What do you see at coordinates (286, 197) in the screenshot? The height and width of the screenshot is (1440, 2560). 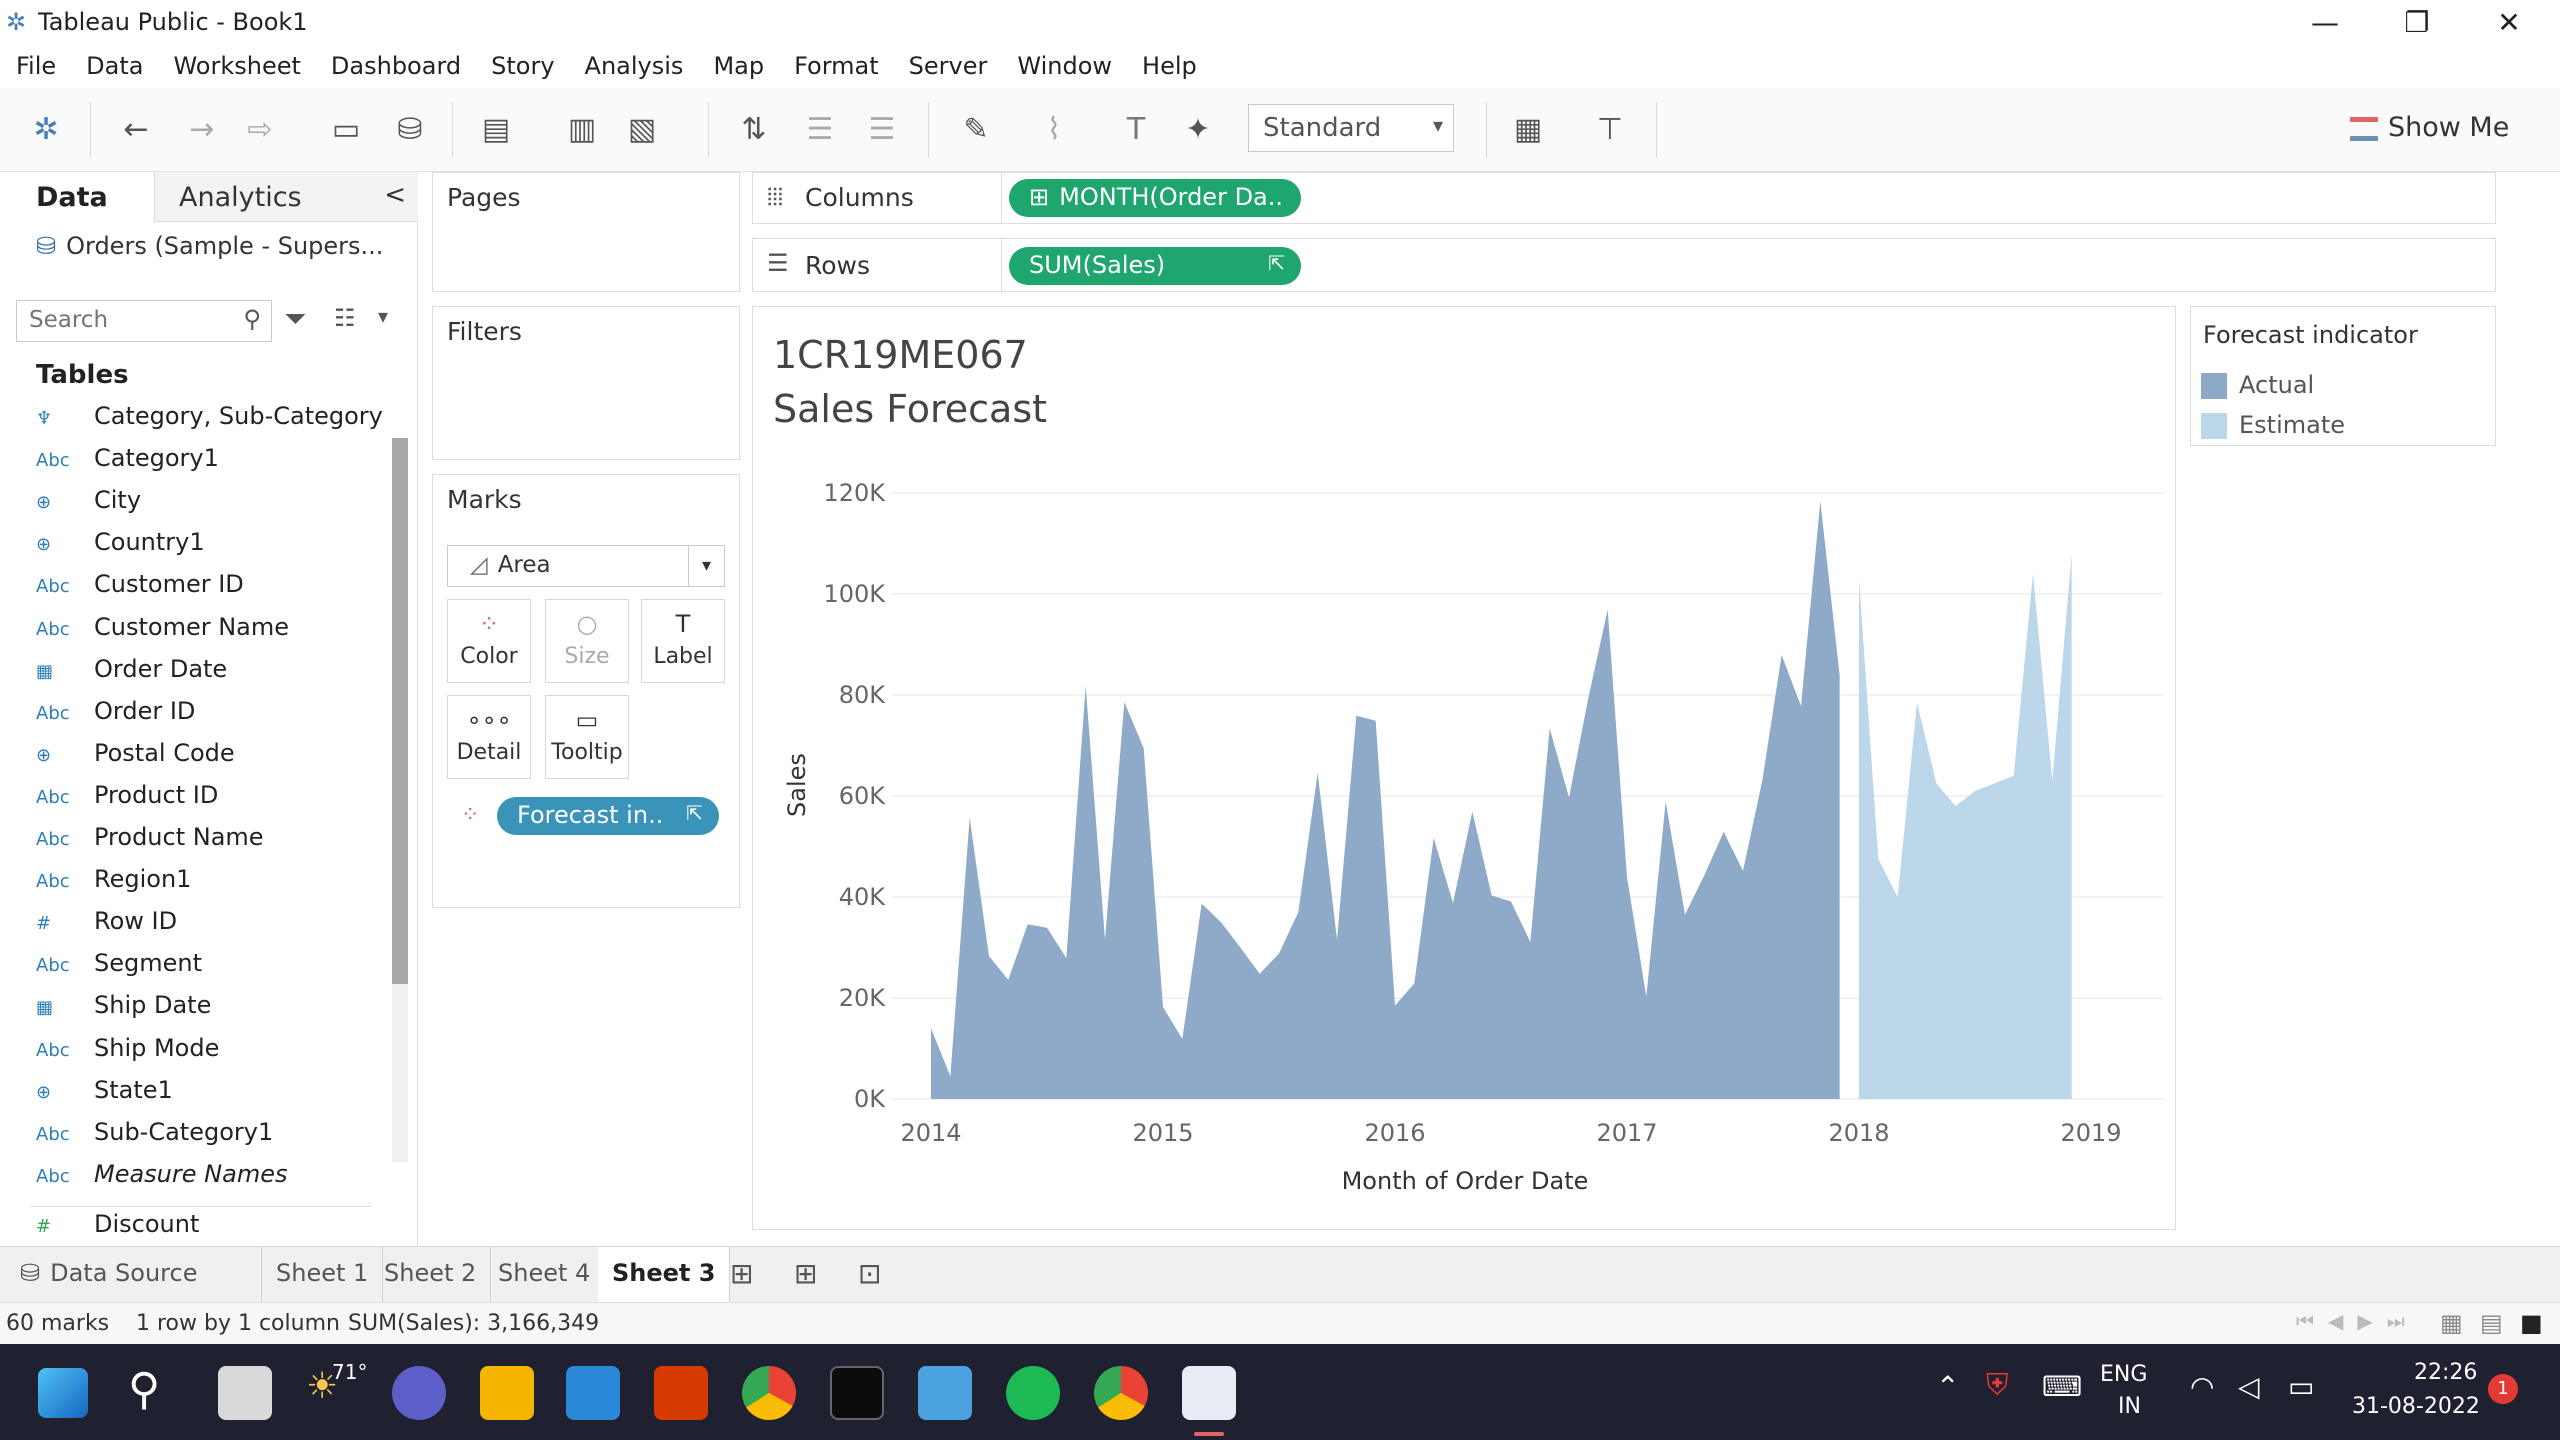 I see `tab-analytics: Analytics <` at bounding box center [286, 197].